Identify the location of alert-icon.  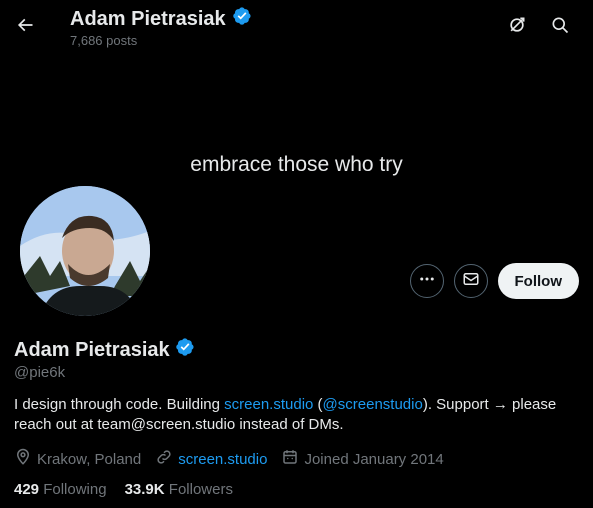
(517, 27).